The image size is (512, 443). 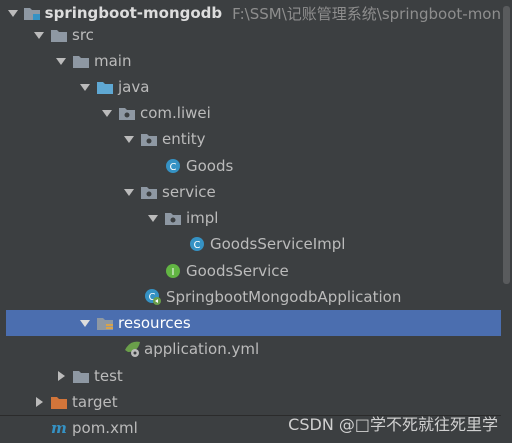 What do you see at coordinates (202, 349) in the screenshot?
I see `node-label: application.yml` at bounding box center [202, 349].